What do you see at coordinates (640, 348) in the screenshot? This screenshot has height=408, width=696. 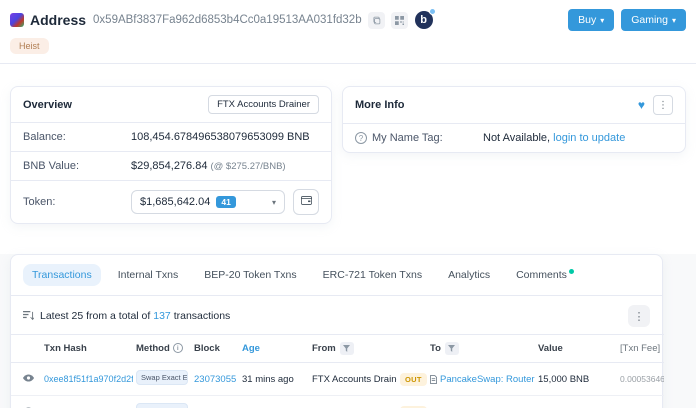 I see `col-txn-fee: [Txn Fee]` at bounding box center [640, 348].